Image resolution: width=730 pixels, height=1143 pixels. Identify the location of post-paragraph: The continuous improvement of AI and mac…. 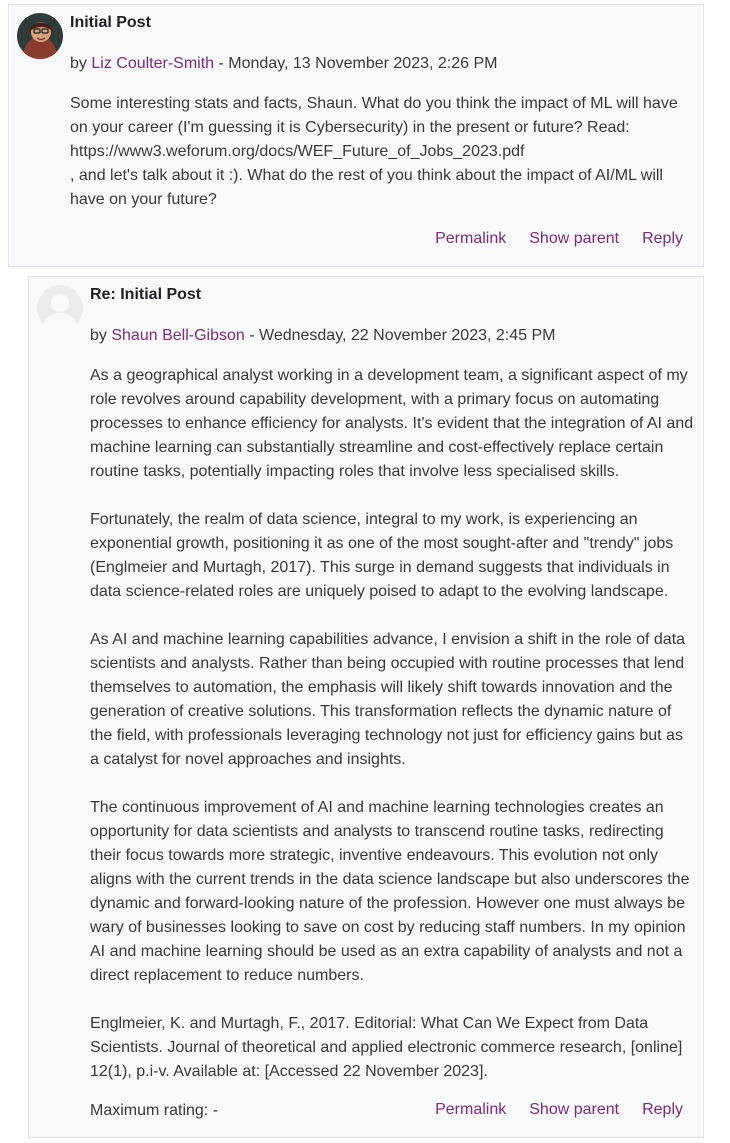
(390, 891).